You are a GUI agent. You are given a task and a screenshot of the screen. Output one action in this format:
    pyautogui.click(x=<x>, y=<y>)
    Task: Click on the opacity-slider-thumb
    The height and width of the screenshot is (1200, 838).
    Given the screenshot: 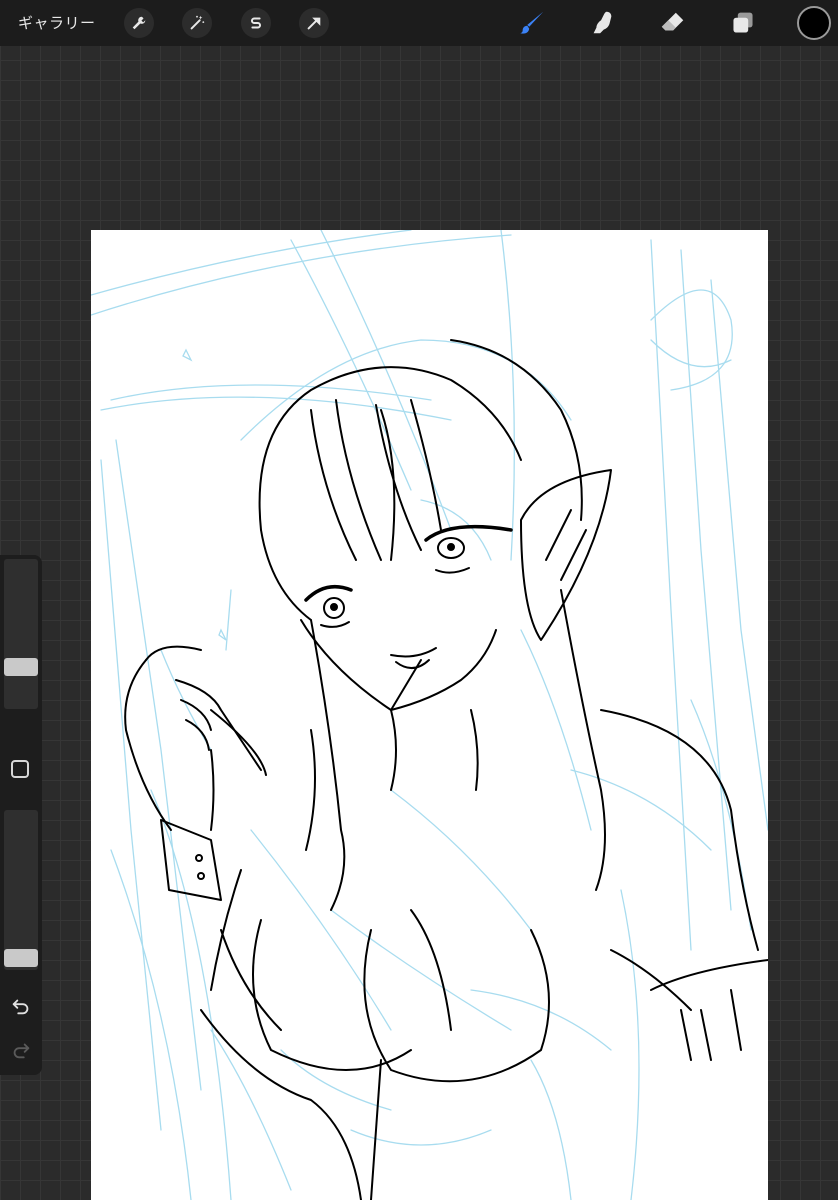 What is the action you would take?
    pyautogui.click(x=21, y=958)
    